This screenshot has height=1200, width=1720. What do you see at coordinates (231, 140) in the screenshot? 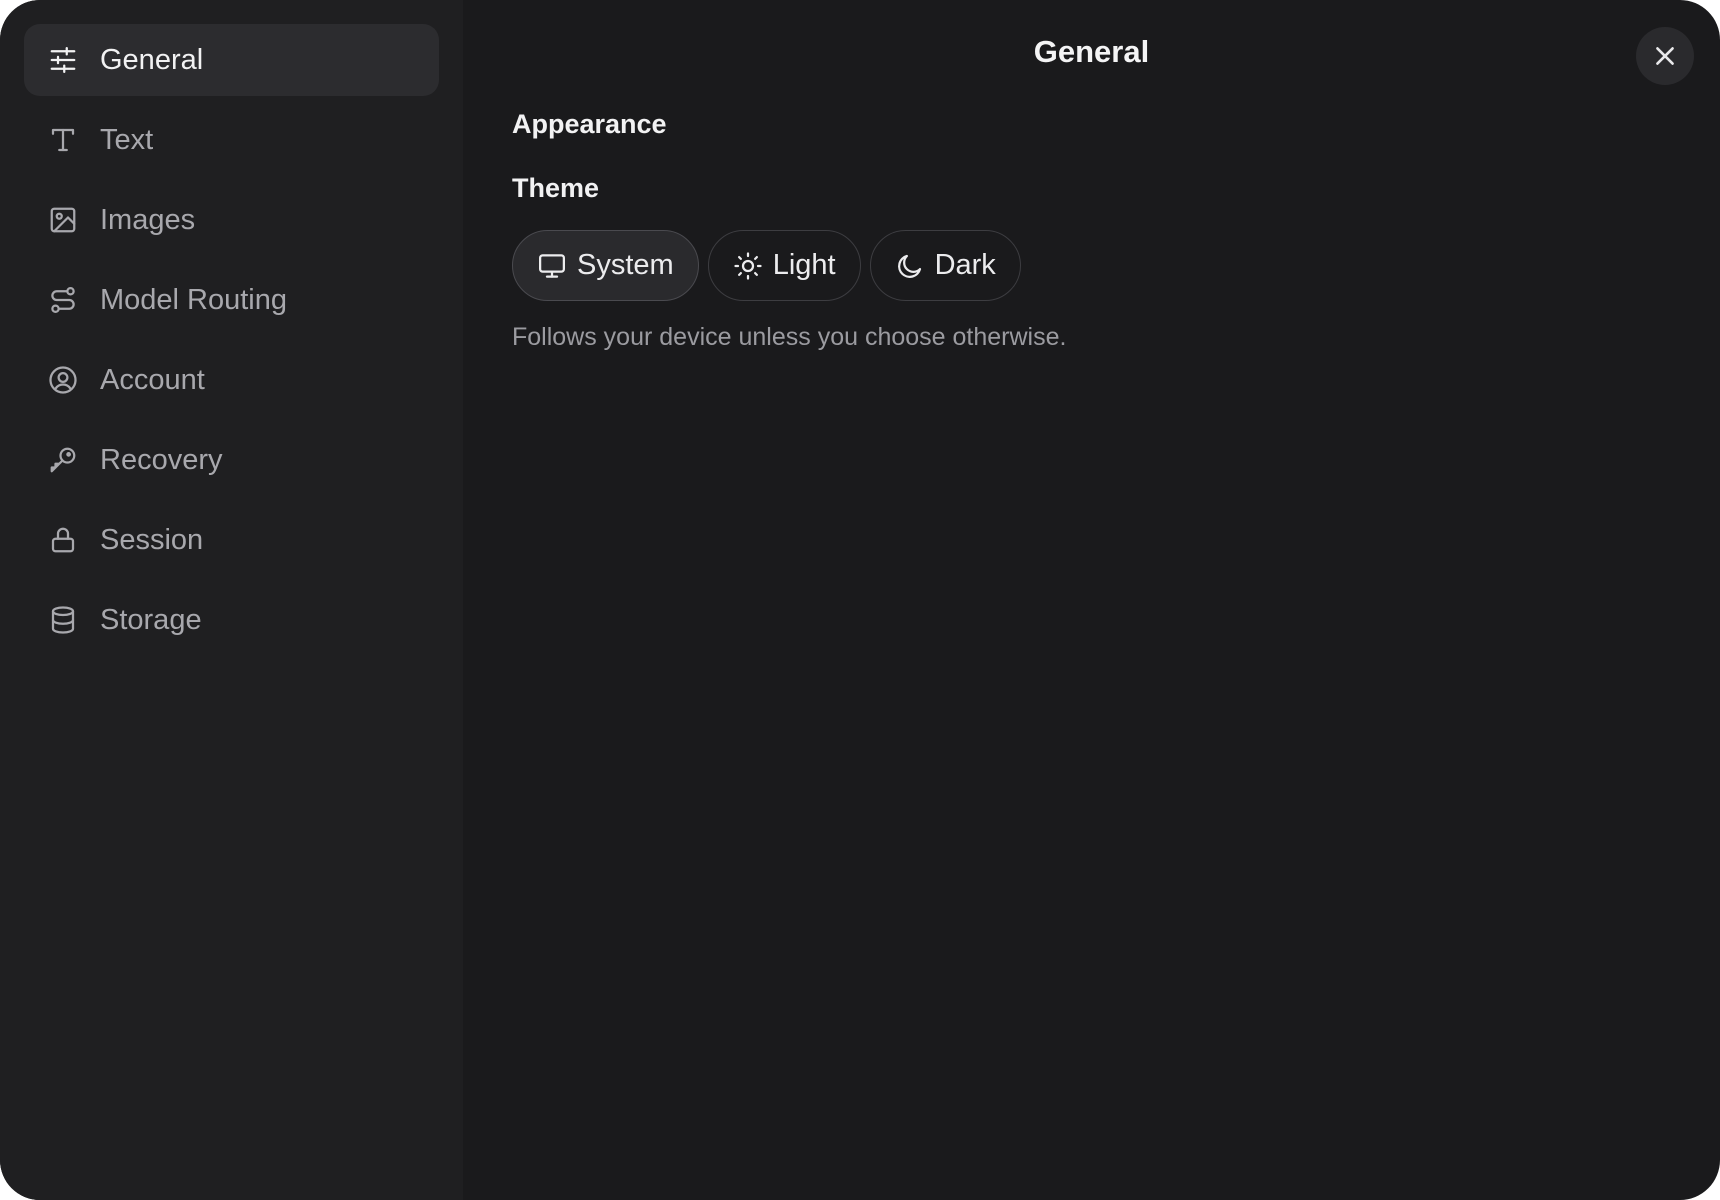
I see `sidebar-item-text: Text` at bounding box center [231, 140].